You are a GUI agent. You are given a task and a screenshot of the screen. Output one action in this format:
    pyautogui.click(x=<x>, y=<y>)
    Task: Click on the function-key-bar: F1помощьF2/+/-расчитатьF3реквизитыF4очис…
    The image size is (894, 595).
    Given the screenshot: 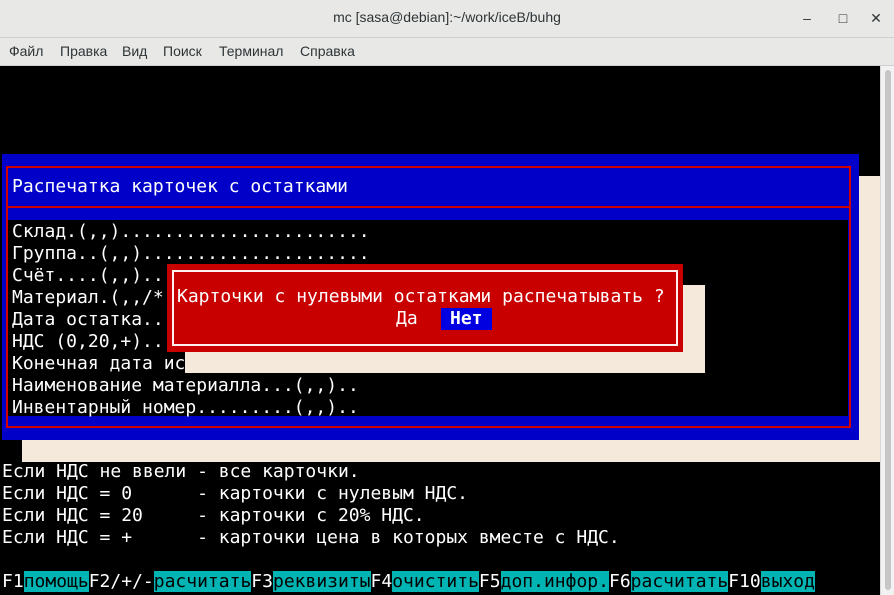 What is the action you would take?
    pyautogui.click(x=408, y=582)
    